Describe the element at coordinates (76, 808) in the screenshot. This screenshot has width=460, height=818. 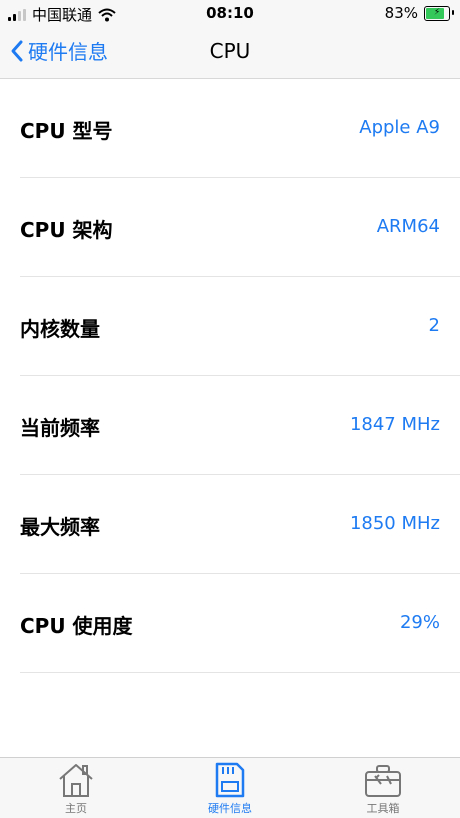
I see `tab-label: 主页` at that location.